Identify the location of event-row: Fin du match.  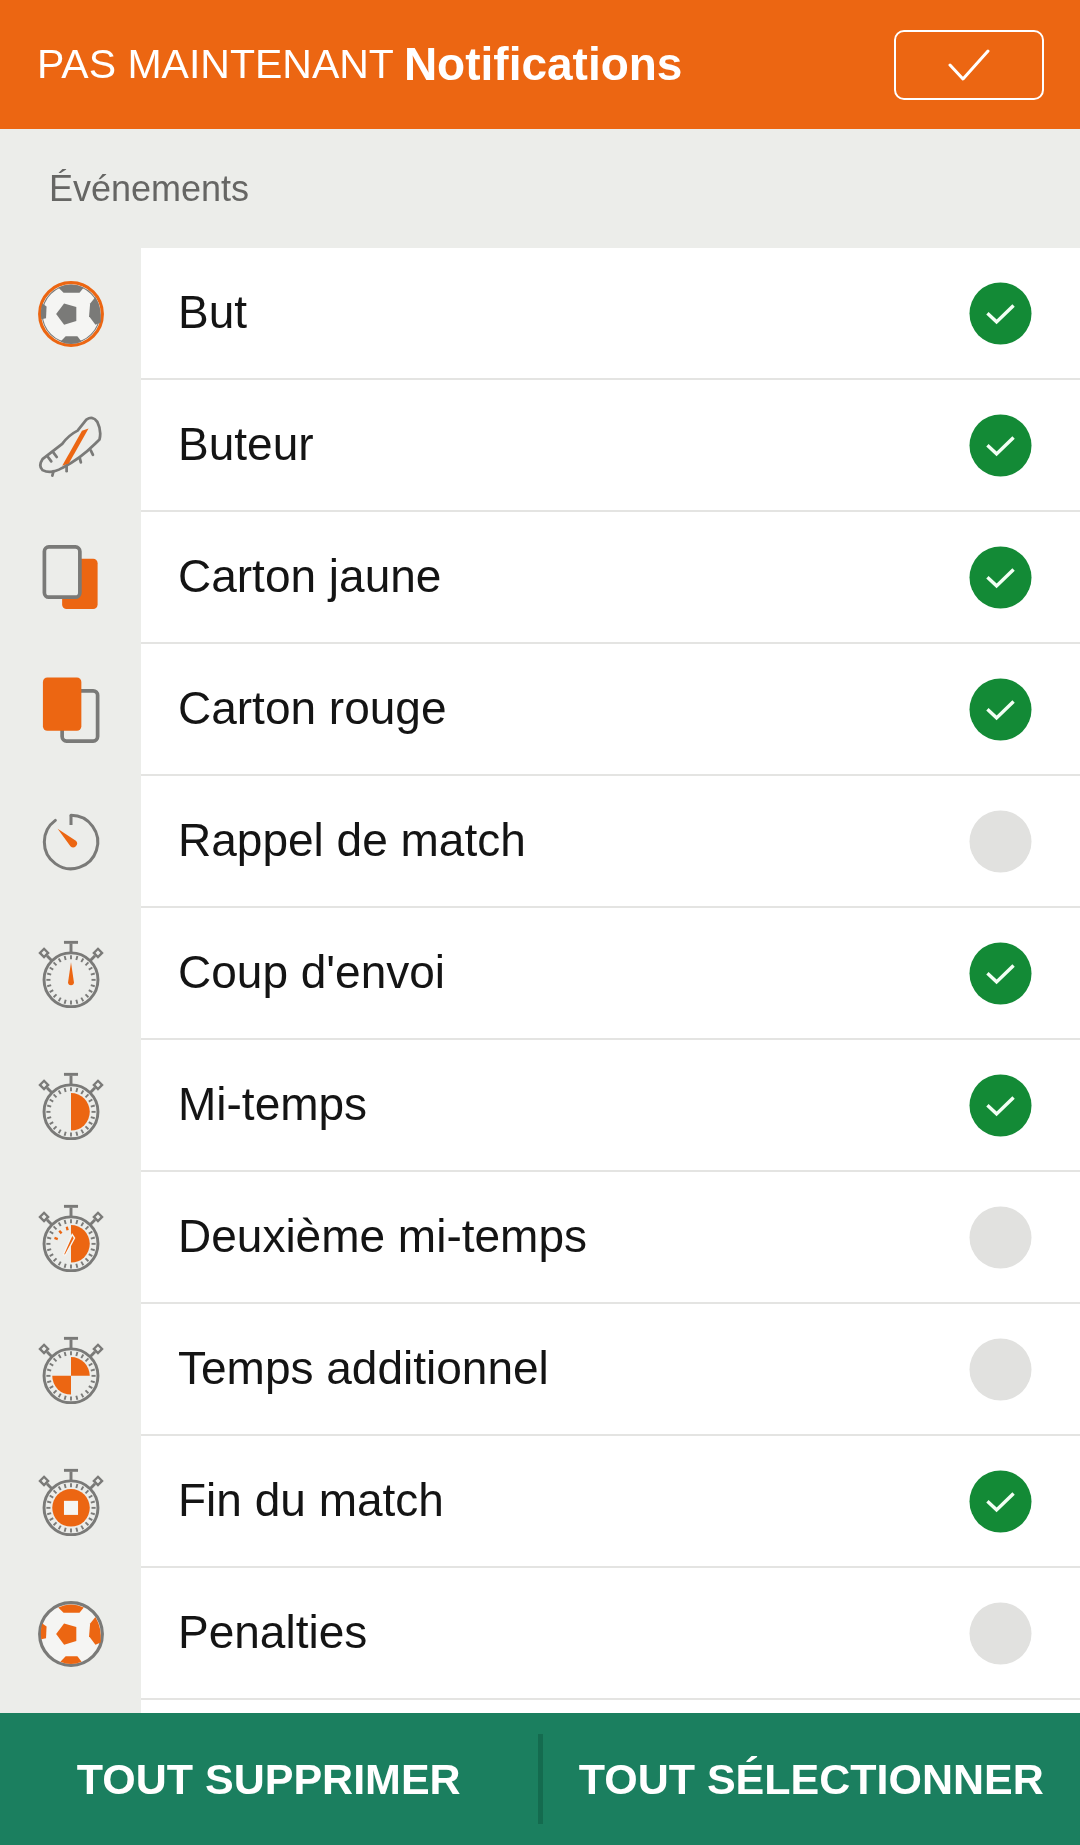
(610, 1502).